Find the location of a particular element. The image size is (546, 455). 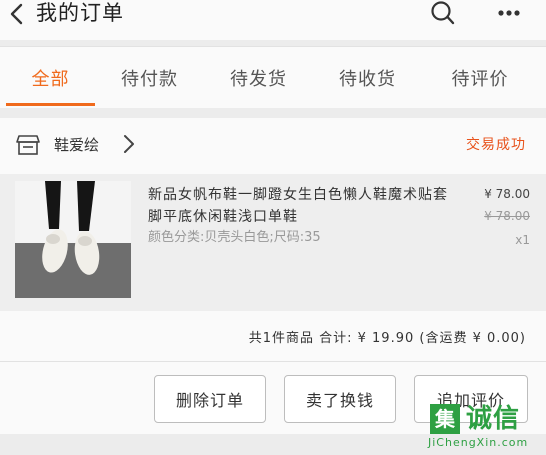

product-name: 新品女帆布鞋一脚蹬女生白色懒人鞋魔术贴套脚平底休闲鞋浅口单鞋 is located at coordinates (298, 206).